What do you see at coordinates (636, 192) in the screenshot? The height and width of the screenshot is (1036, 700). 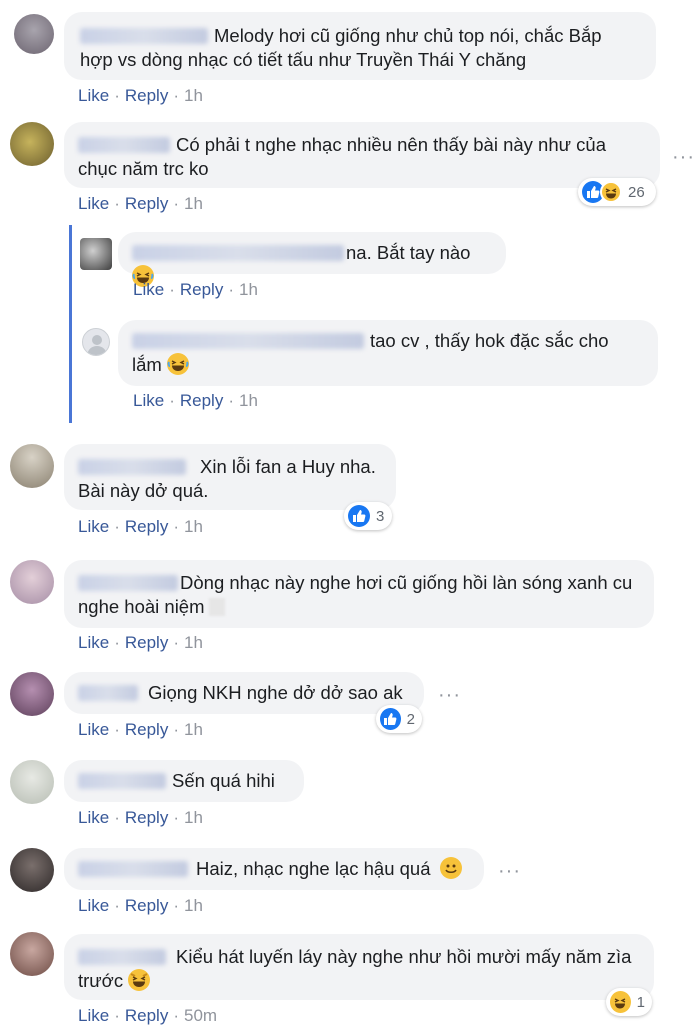 I see `reaction-count: 26` at bounding box center [636, 192].